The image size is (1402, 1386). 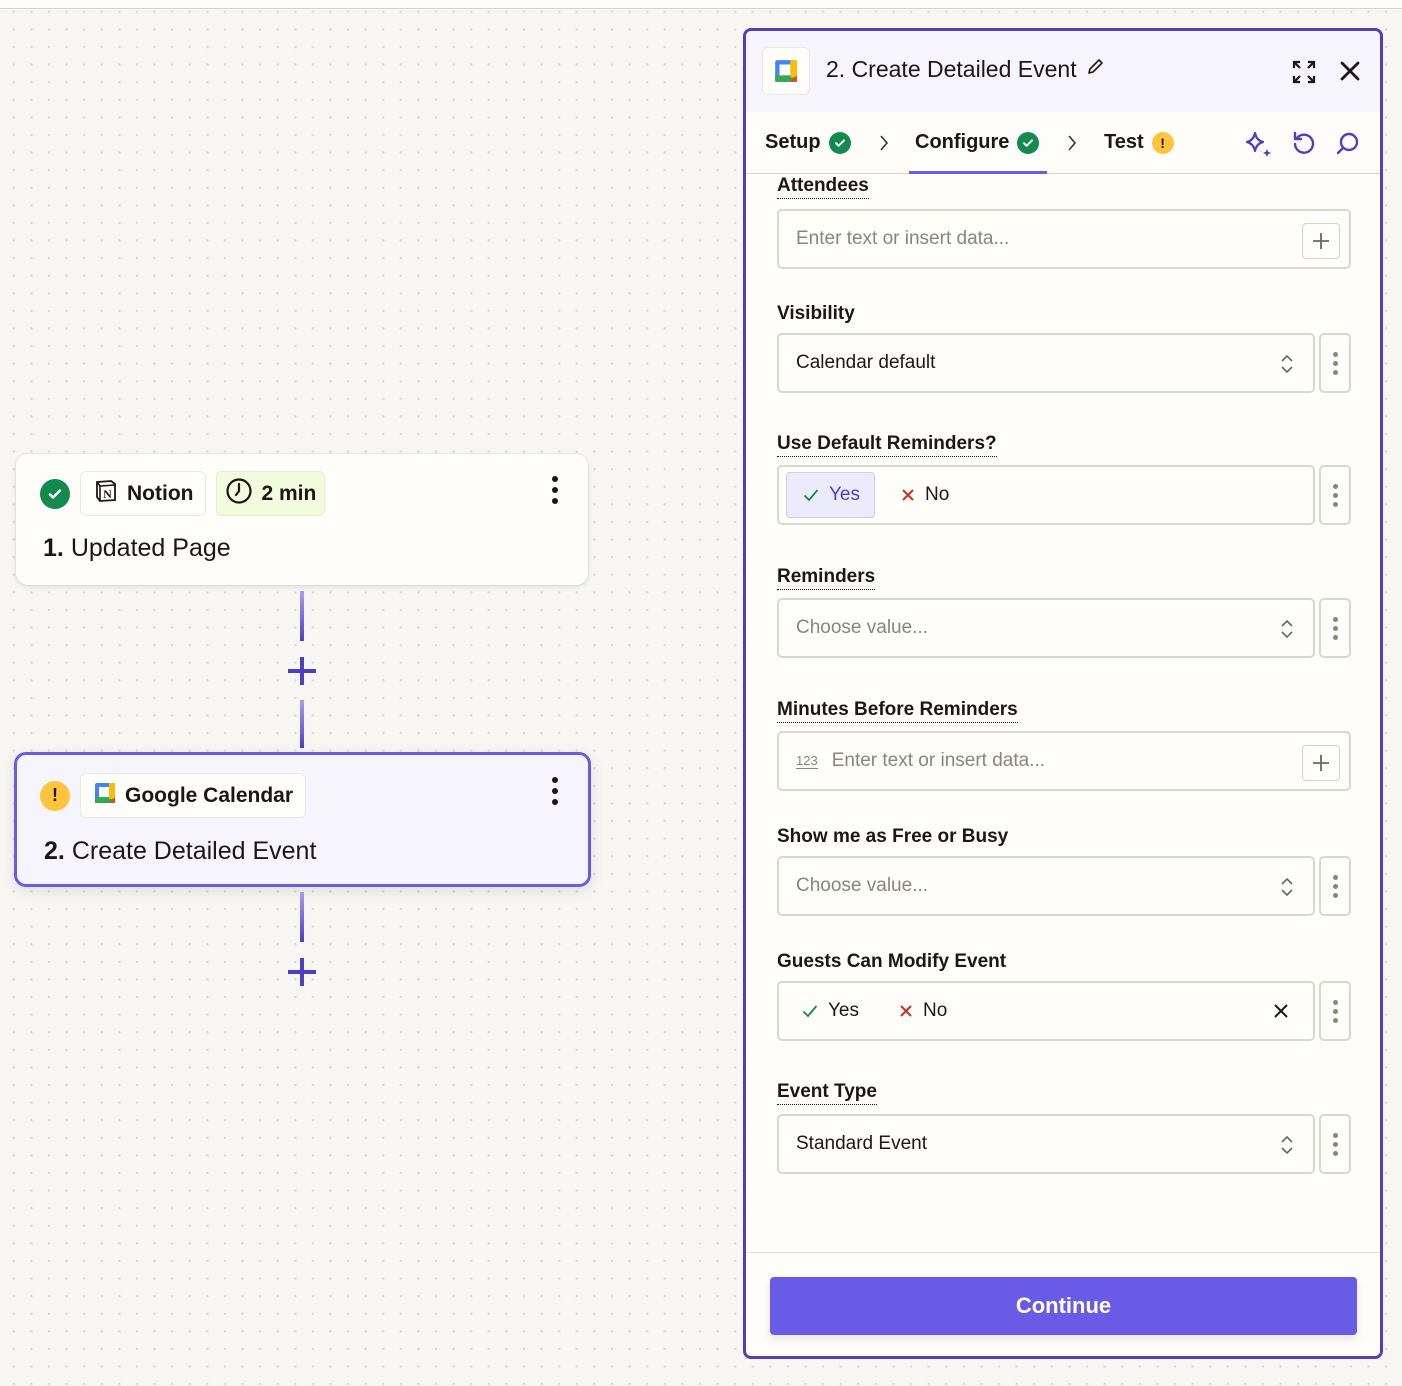 What do you see at coordinates (1046, 363) in the screenshot?
I see `visibility-select: Calendar default` at bounding box center [1046, 363].